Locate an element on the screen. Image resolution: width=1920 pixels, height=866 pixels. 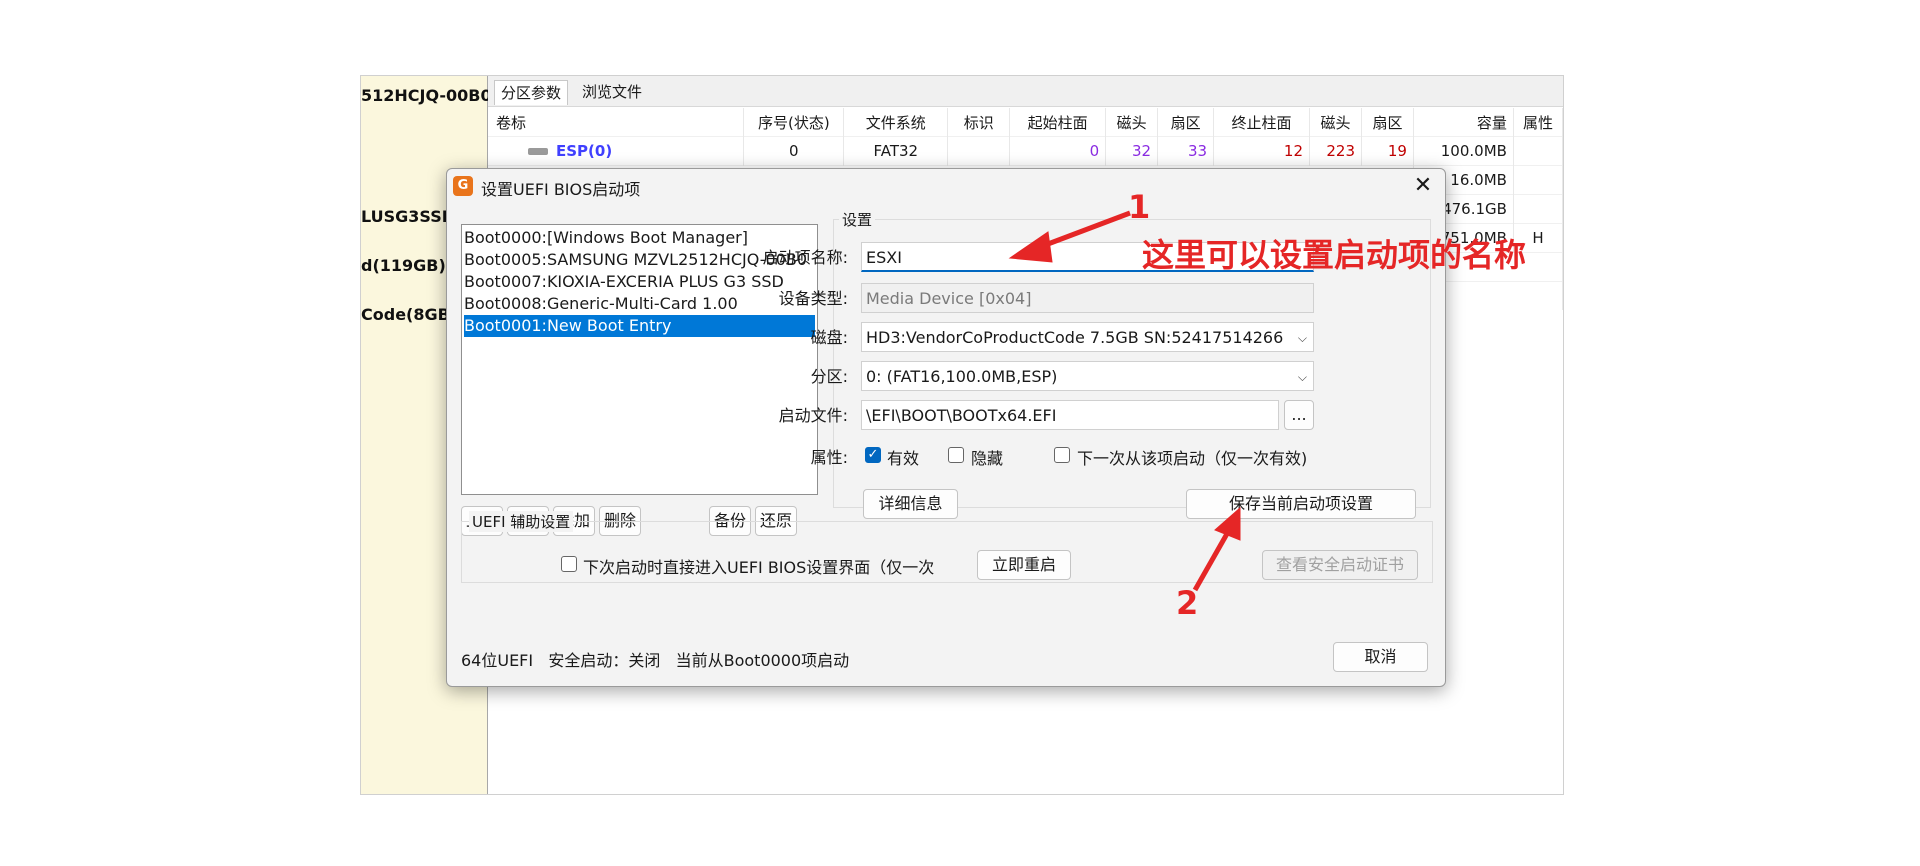
arrow-1-head is located at coordinates (1030, 247).